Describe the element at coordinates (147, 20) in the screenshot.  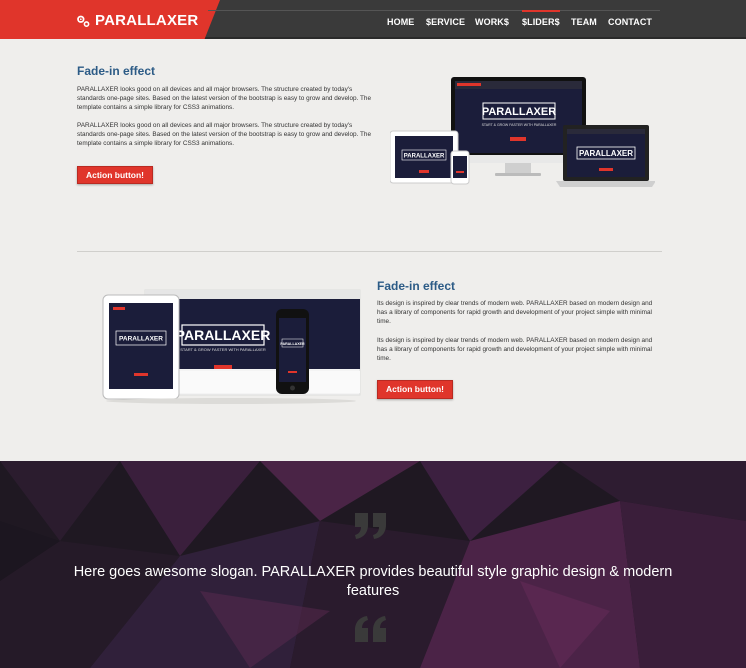
I see `brand-name: PARALLAXER` at that location.